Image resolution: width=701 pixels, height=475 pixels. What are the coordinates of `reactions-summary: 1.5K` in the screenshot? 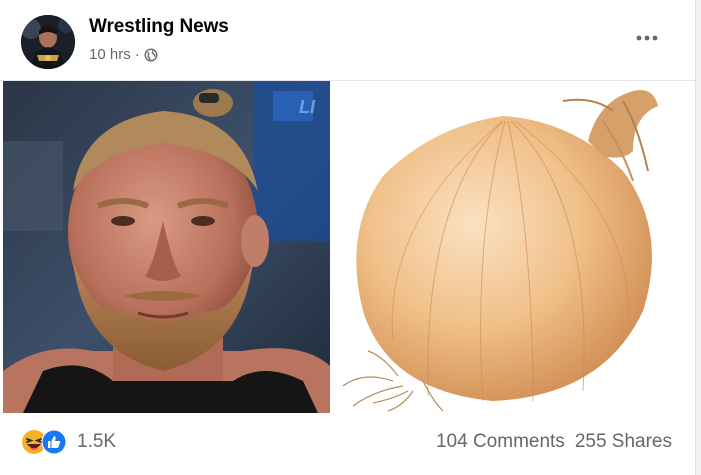 It's located at (68, 442).